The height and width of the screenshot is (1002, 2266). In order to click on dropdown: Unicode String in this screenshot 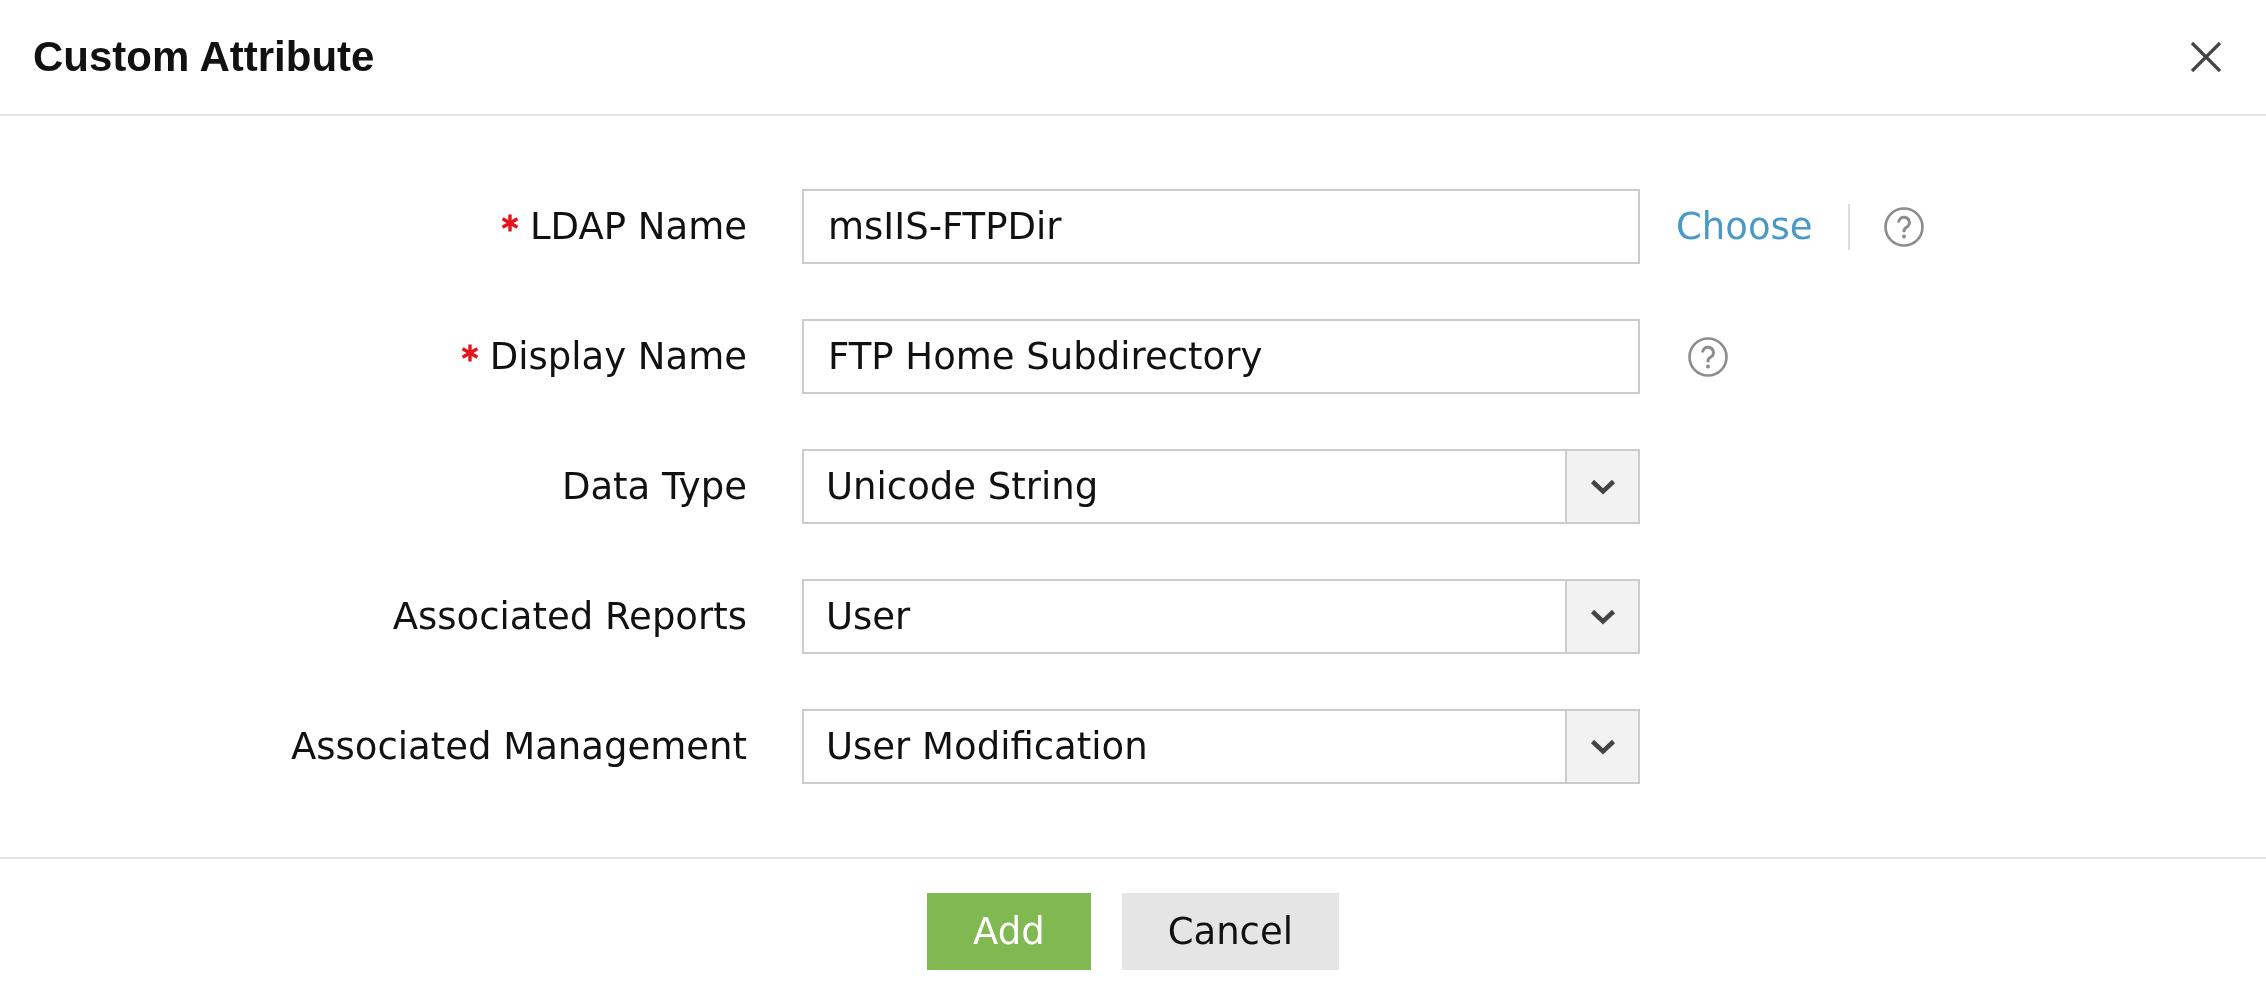, I will do `click(1221, 486)`.